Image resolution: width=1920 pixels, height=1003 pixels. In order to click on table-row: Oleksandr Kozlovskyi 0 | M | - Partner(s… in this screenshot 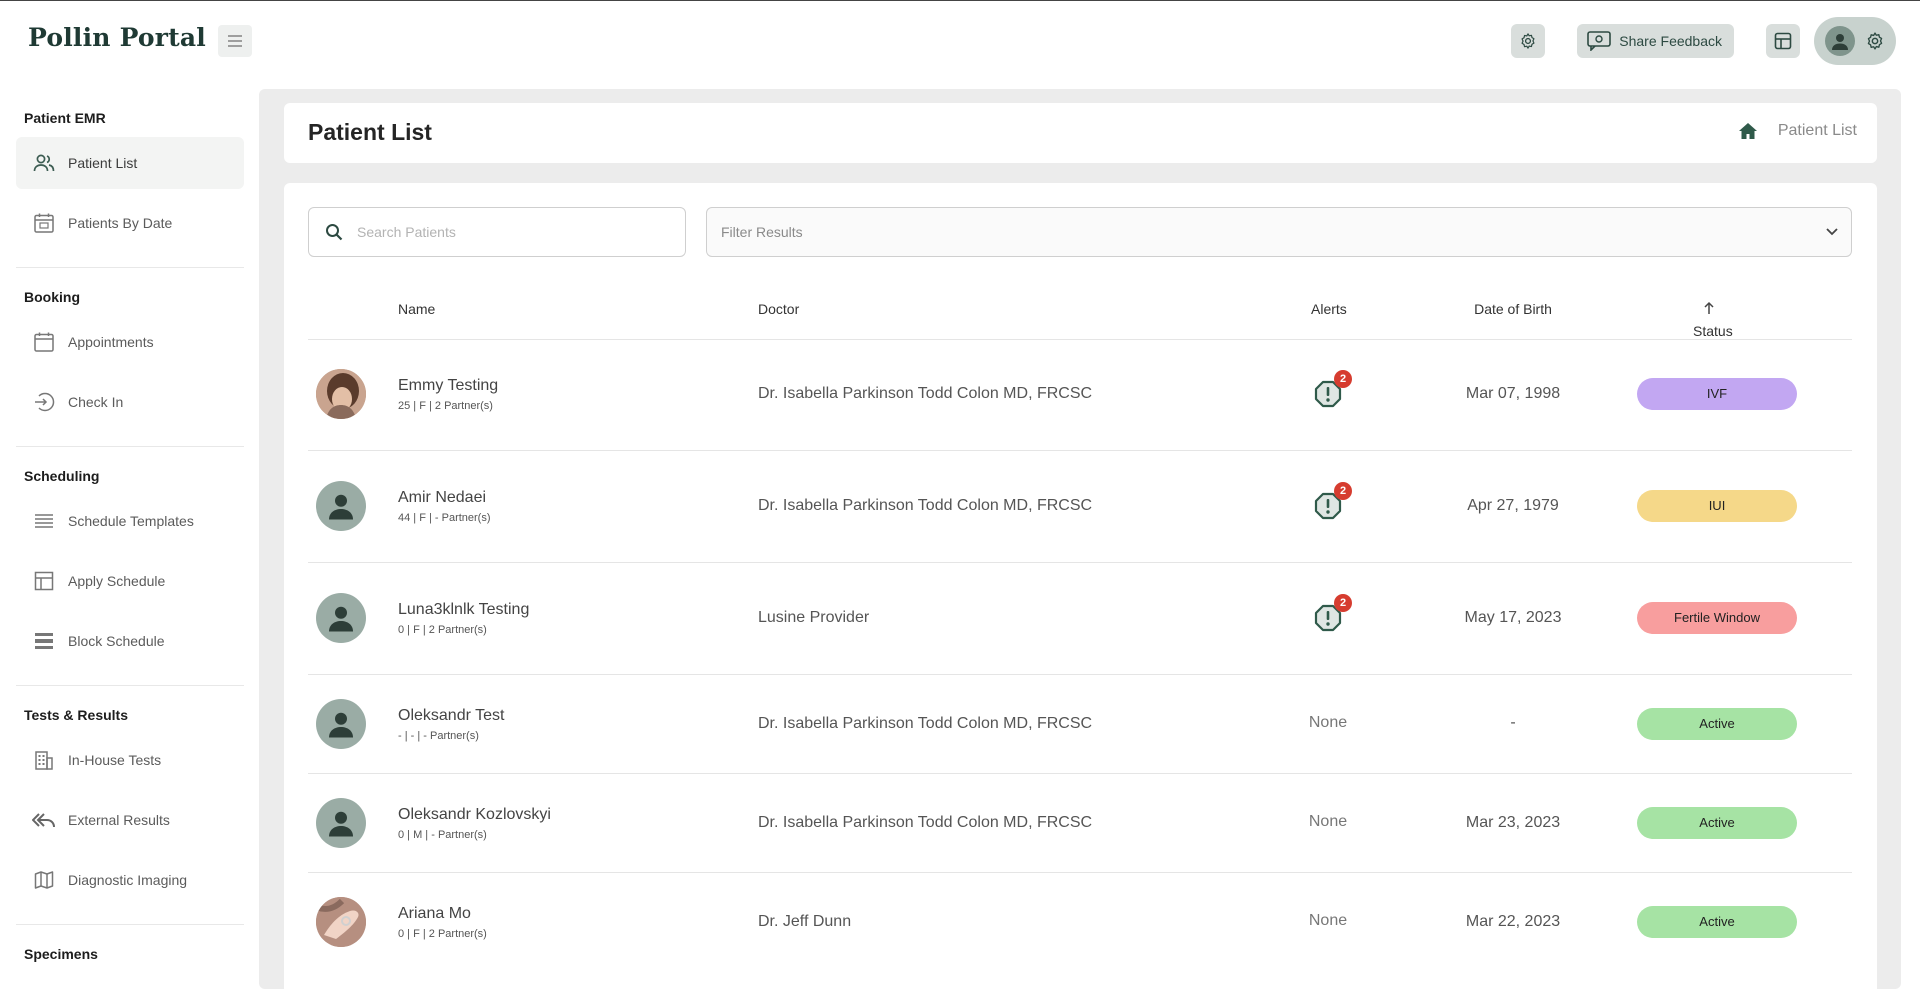, I will do `click(1080, 823)`.